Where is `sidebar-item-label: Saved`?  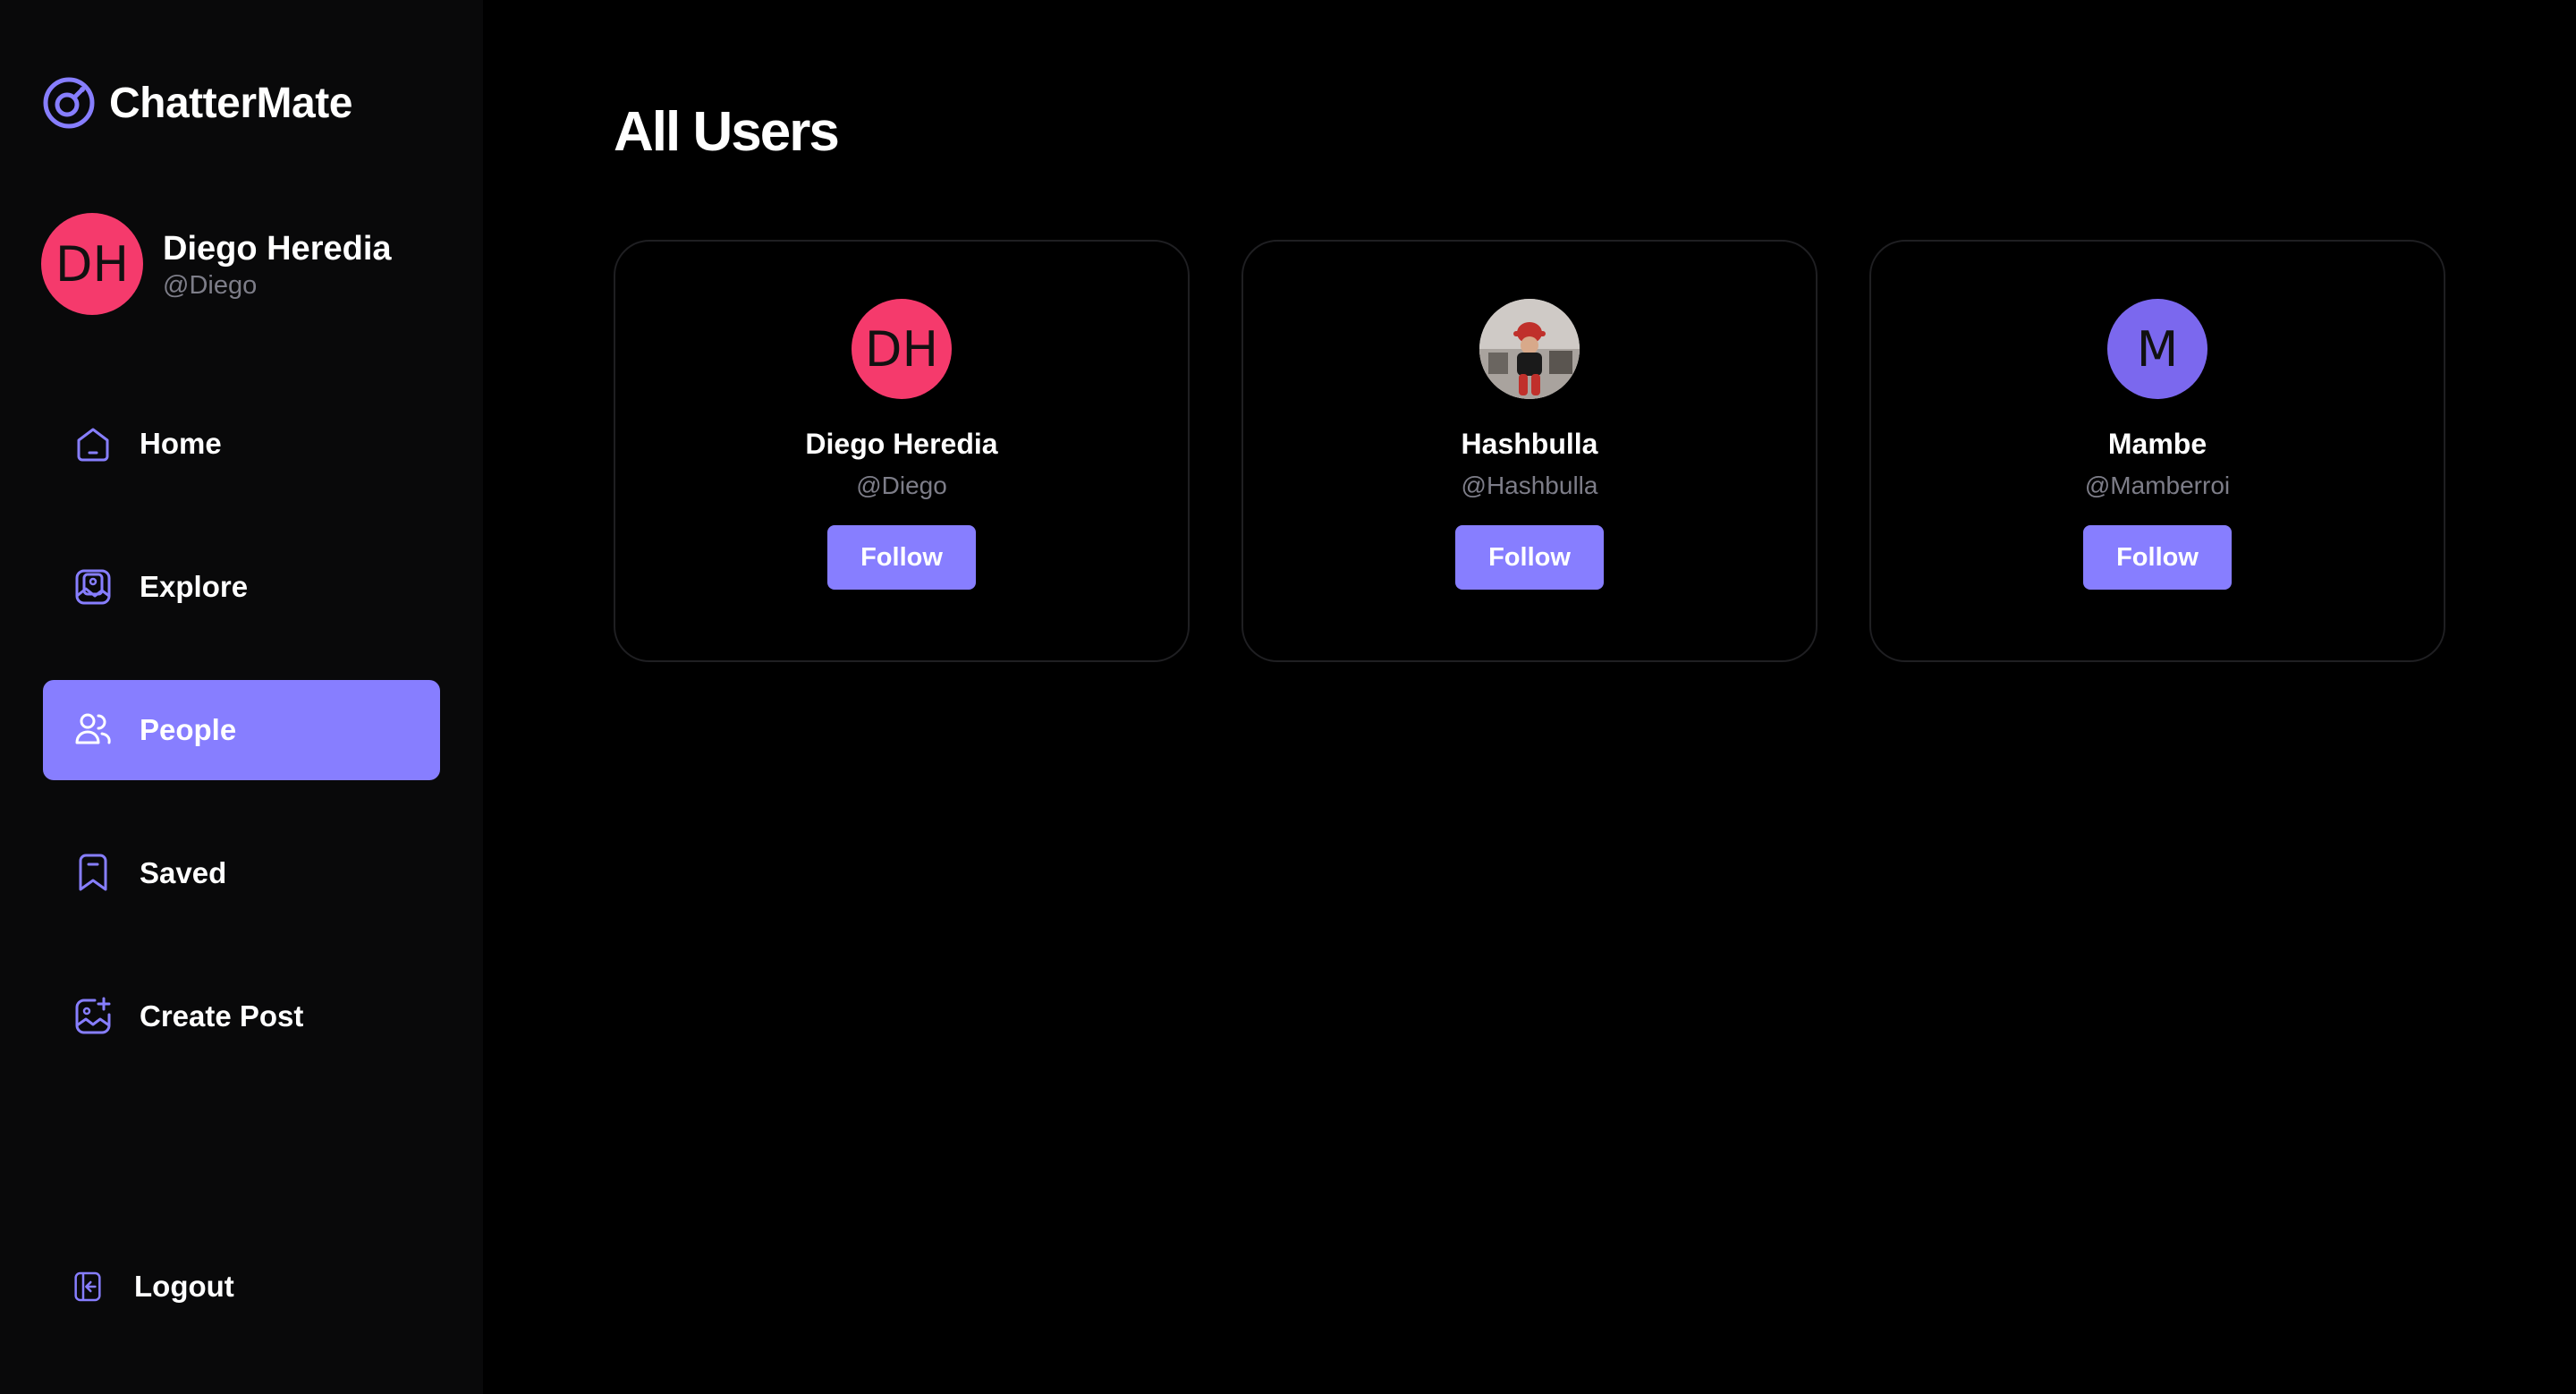 sidebar-item-label: Saved is located at coordinates (183, 872).